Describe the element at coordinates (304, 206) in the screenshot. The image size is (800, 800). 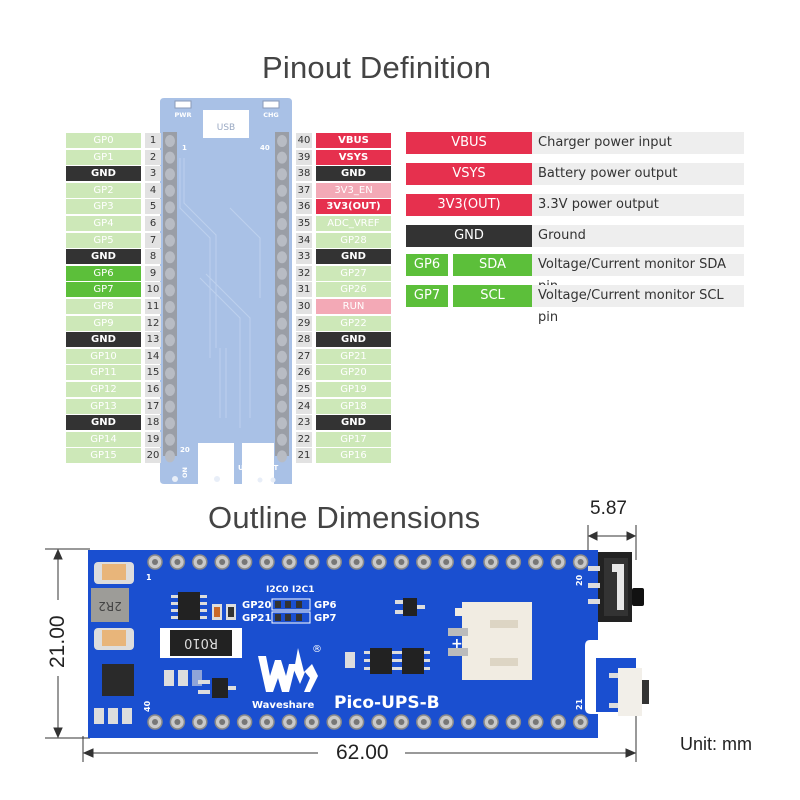
I see `right-pin-number: 36` at that location.